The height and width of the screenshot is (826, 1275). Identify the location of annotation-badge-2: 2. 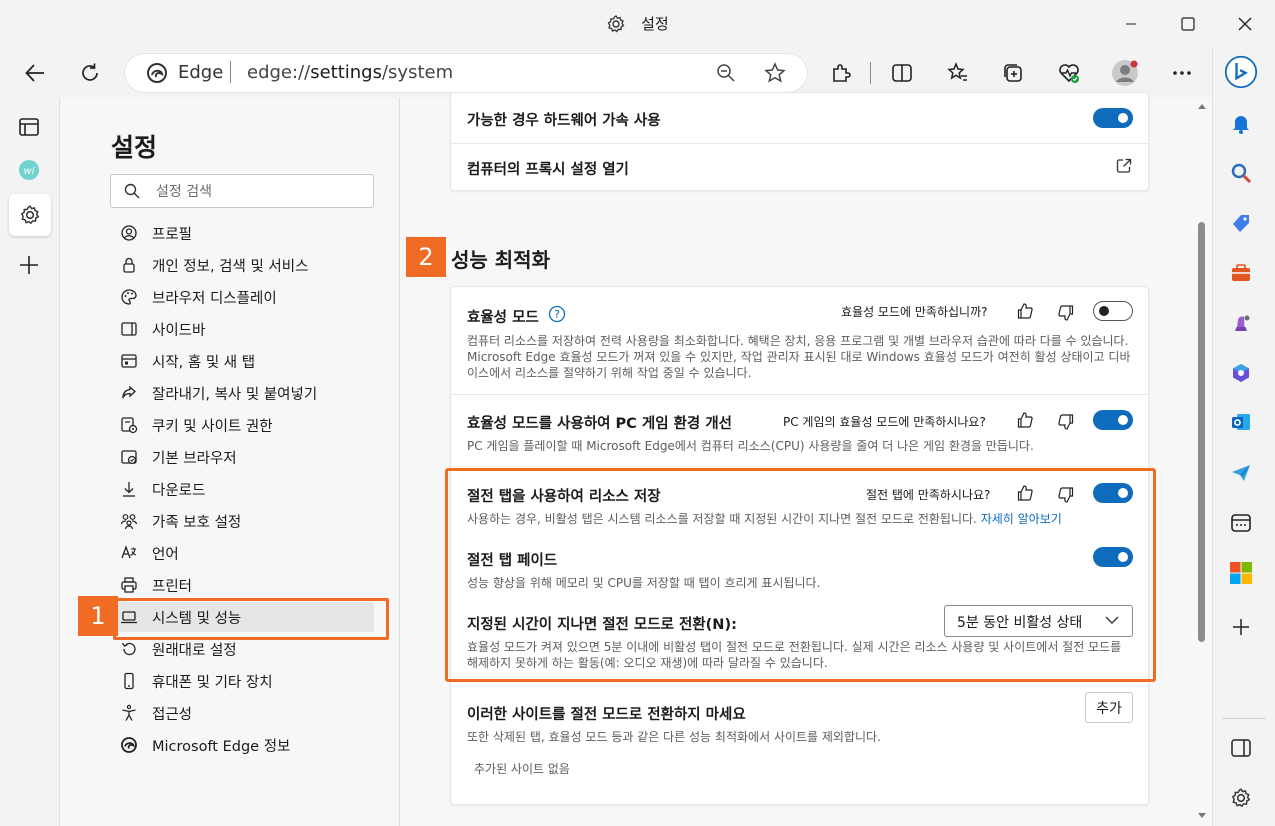
(426, 257).